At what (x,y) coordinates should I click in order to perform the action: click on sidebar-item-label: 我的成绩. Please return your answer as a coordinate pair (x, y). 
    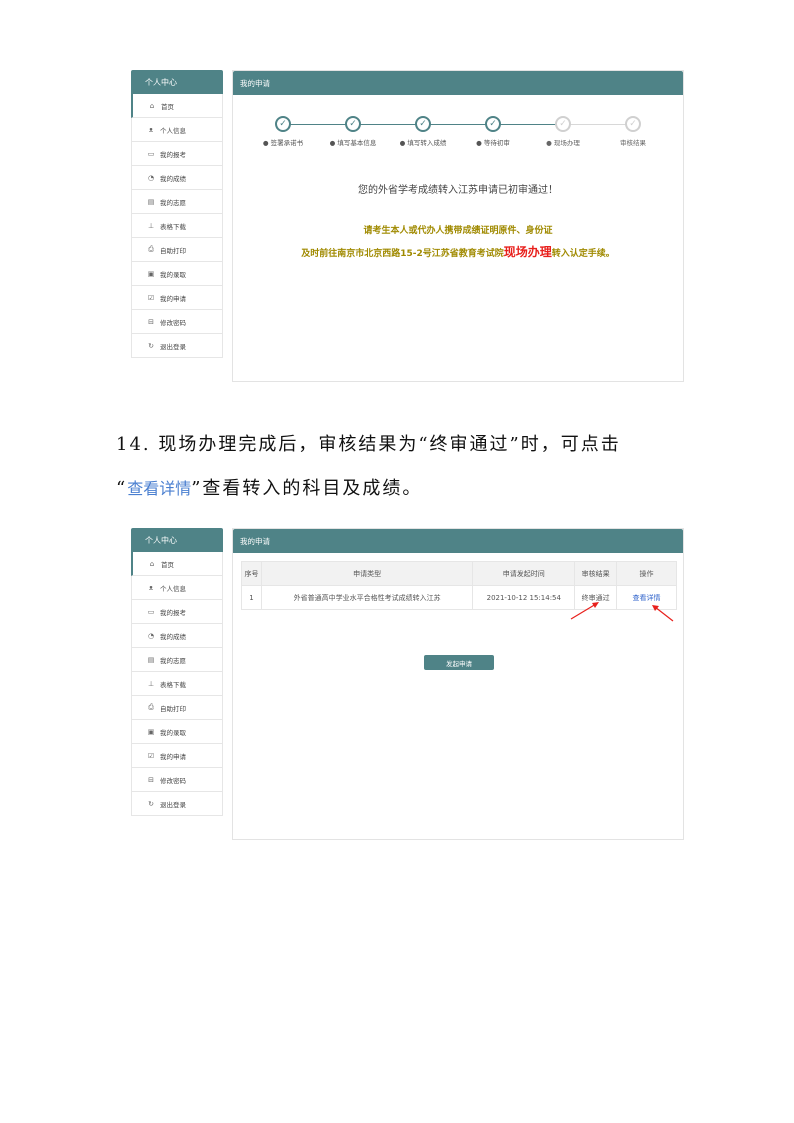
    Looking at the image, I should click on (173, 178).